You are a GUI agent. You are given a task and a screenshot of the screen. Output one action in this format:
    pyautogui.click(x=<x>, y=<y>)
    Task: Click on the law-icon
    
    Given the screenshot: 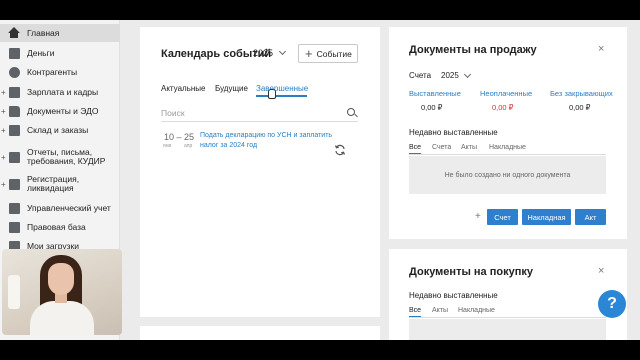 What is the action you would take?
    pyautogui.click(x=14, y=227)
    